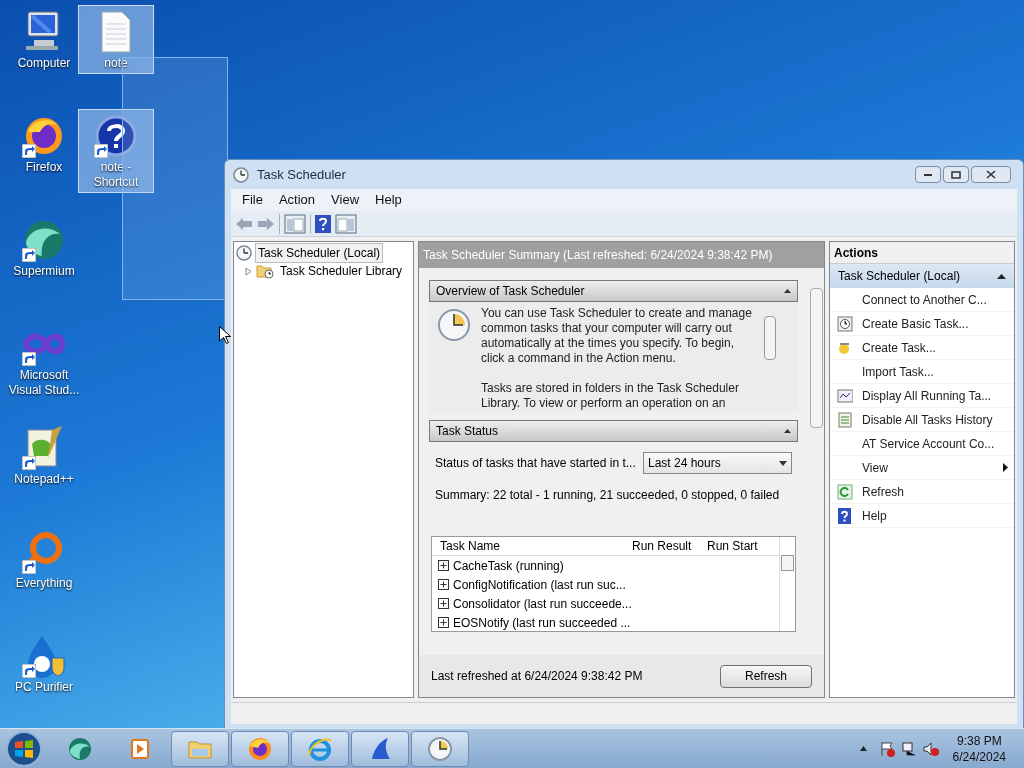 The height and width of the screenshot is (768, 1024). Describe the element at coordinates (979, 740) in the screenshot. I see `clock-time: 9:38 PM` at that location.